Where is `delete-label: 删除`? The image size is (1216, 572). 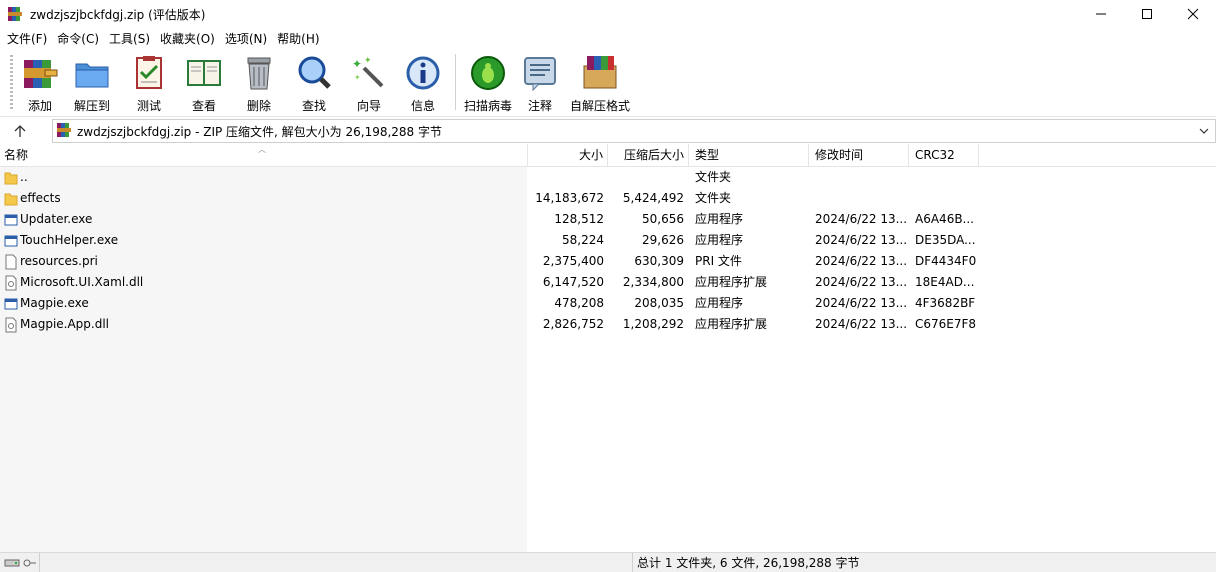 delete-label: 删除 is located at coordinates (258, 106).